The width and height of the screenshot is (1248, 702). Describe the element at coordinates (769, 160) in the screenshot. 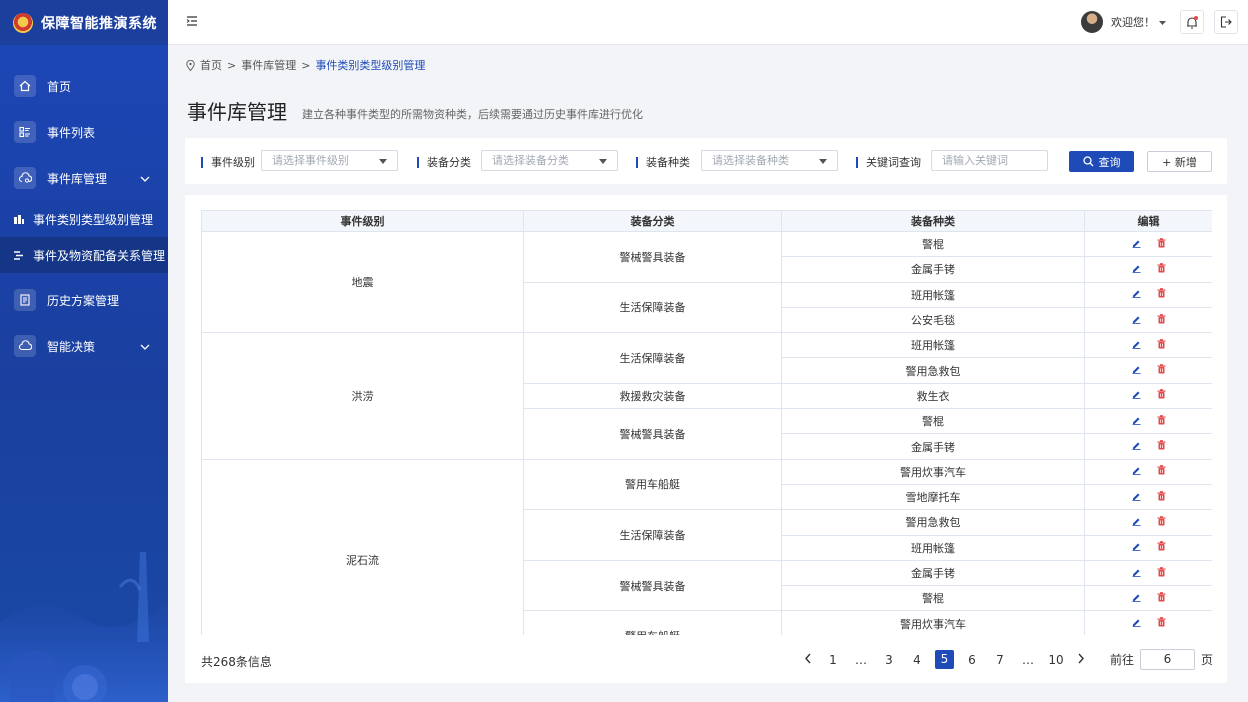

I see `equipment-kind-select: 请选择装备种类` at that location.